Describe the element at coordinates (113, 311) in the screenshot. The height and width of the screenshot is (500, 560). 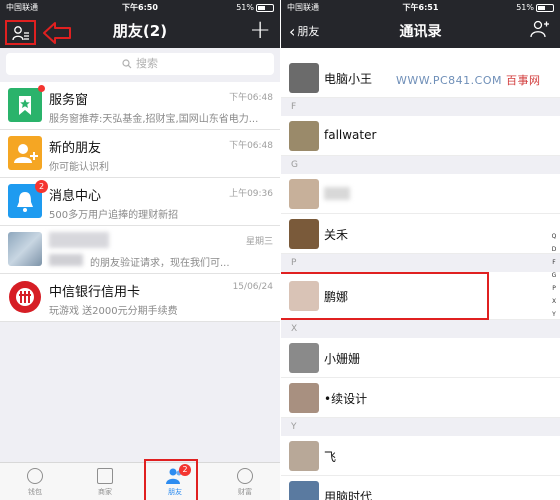
I see `chat-preview: 玩游戏 送2000元分期手续费` at that location.